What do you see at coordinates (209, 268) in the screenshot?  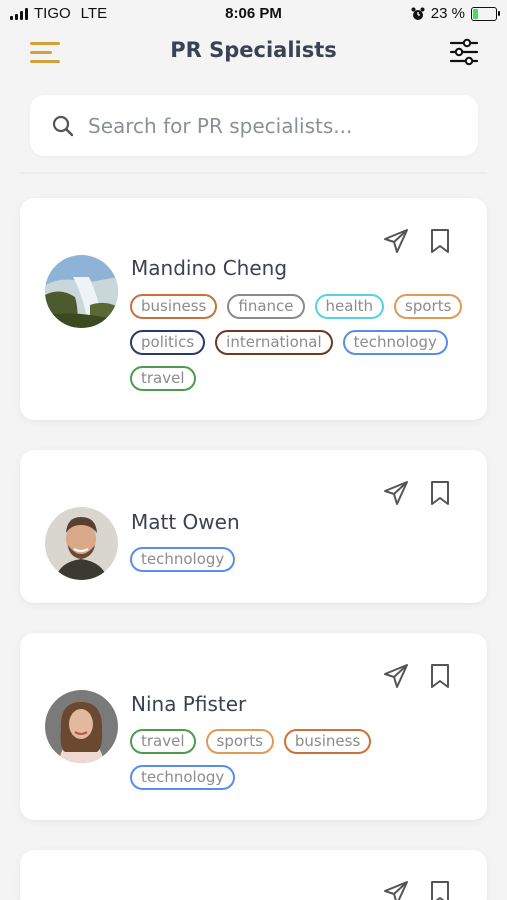 I see `specialist-name: Mandino Cheng` at bounding box center [209, 268].